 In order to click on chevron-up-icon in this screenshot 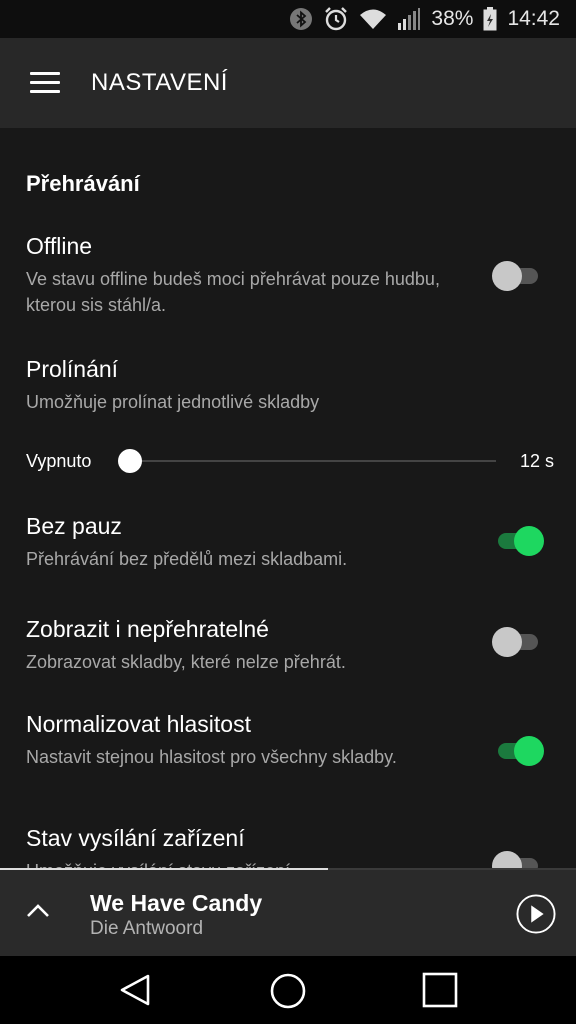, I will do `click(38, 910)`.